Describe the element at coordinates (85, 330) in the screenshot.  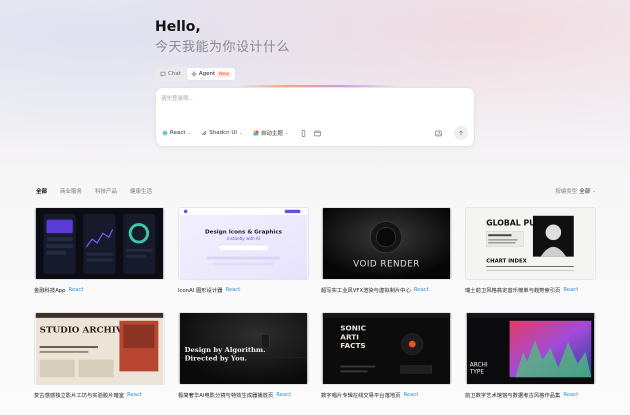
I see `thumb-headline: STUDIO ARCHIVE` at that location.